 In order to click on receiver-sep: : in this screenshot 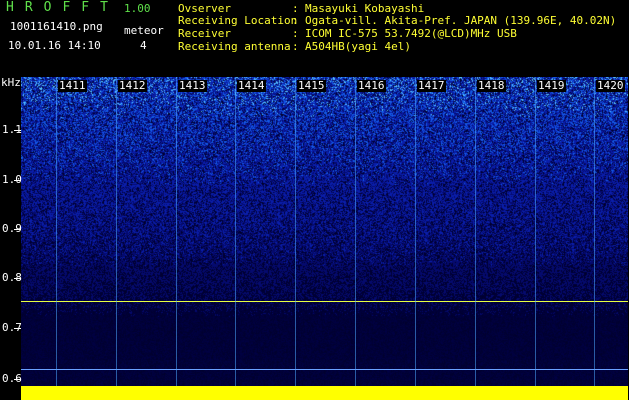, I will do `click(295, 33)`.